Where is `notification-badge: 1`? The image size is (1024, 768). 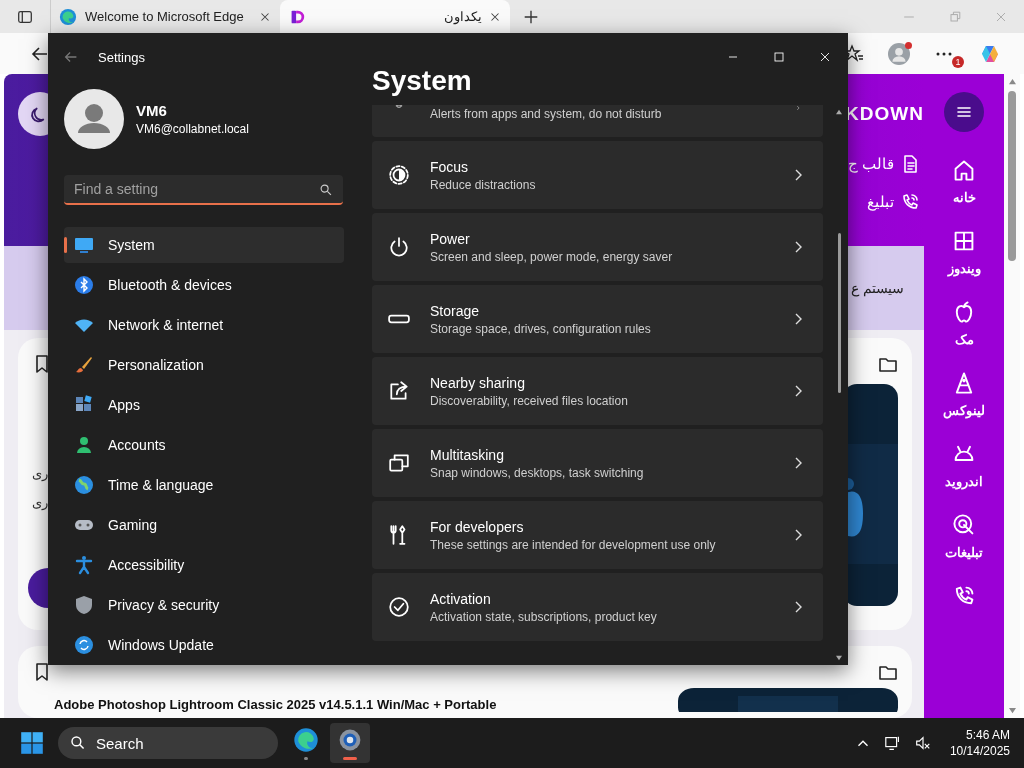 notification-badge: 1 is located at coordinates (958, 61).